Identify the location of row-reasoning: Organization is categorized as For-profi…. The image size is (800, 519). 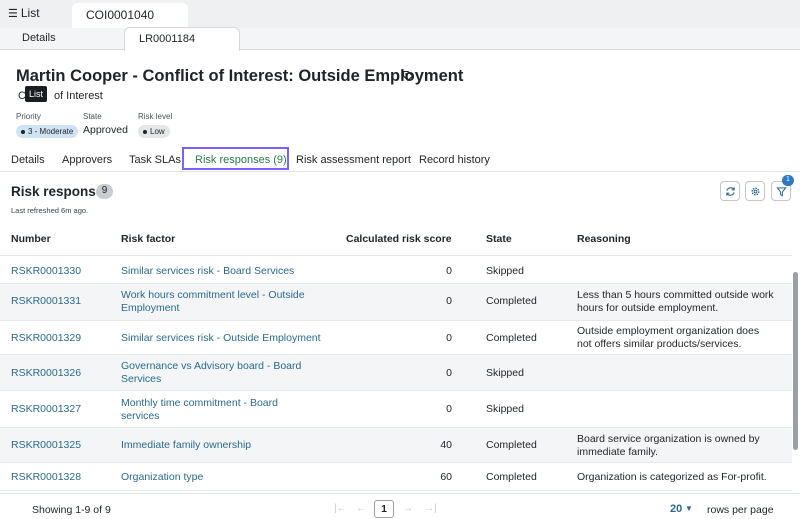
(677, 477).